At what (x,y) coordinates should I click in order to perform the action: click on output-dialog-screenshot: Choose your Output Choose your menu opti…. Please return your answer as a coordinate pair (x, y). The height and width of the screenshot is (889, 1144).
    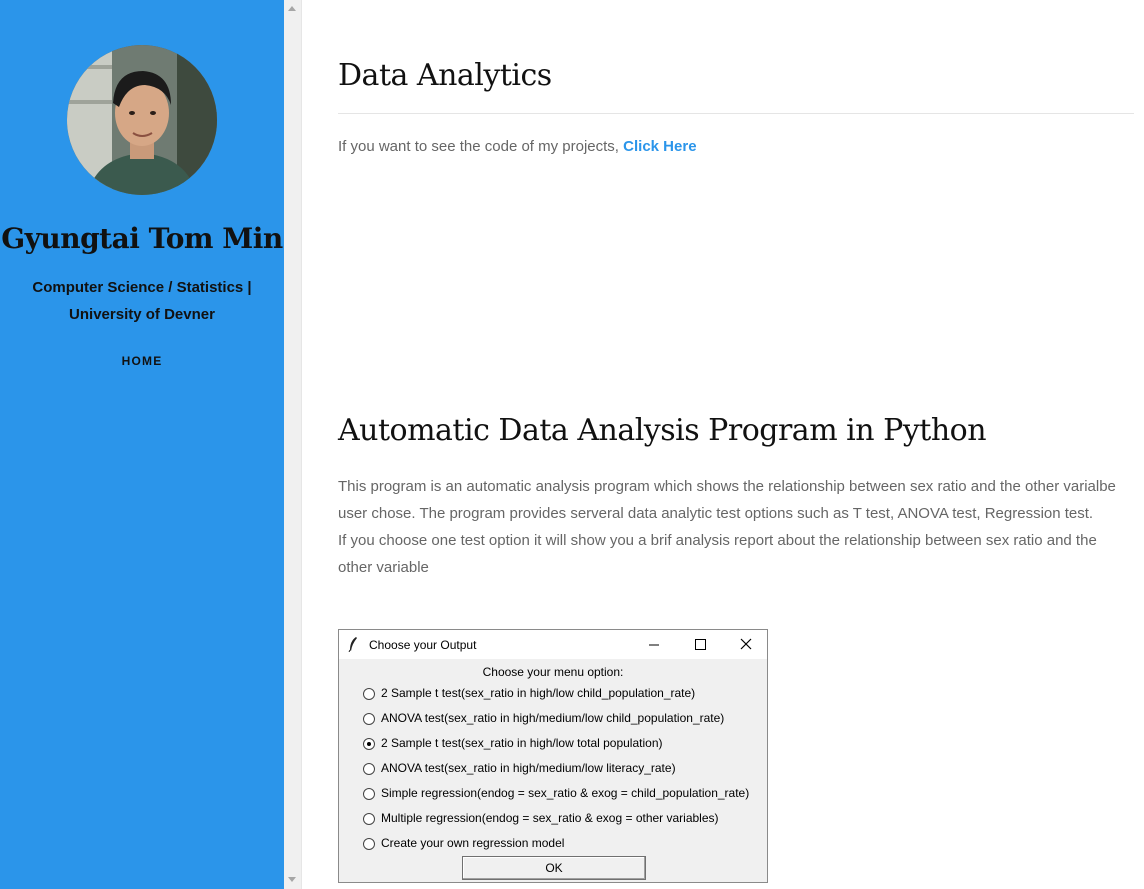
    Looking at the image, I should click on (553, 756).